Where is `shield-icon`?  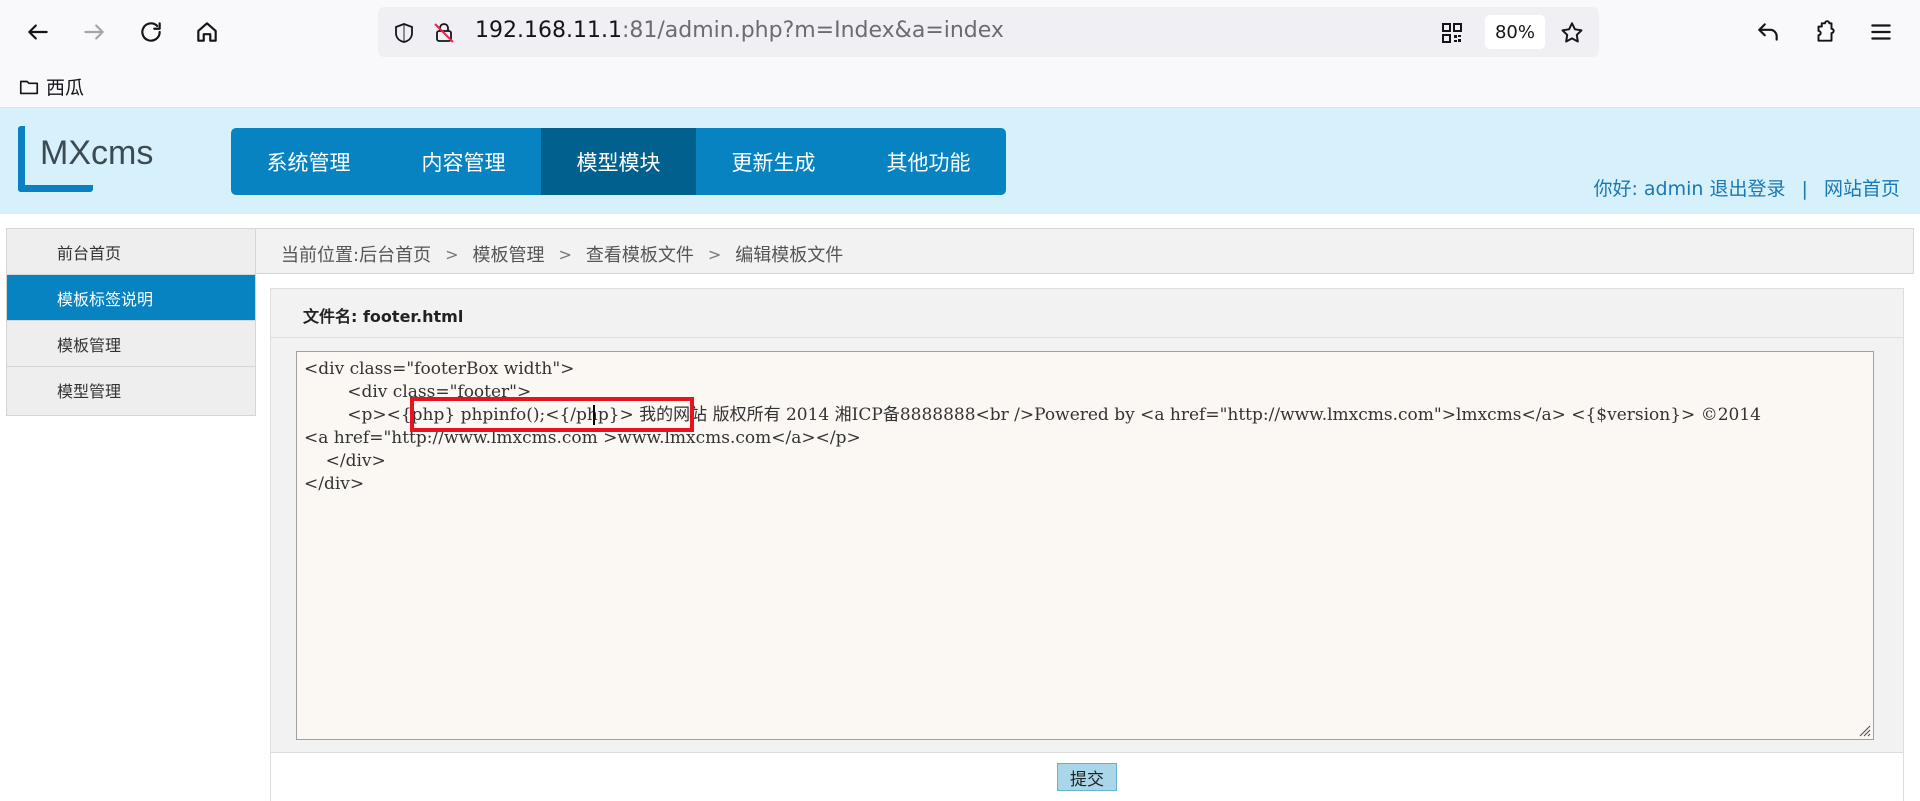 shield-icon is located at coordinates (404, 33).